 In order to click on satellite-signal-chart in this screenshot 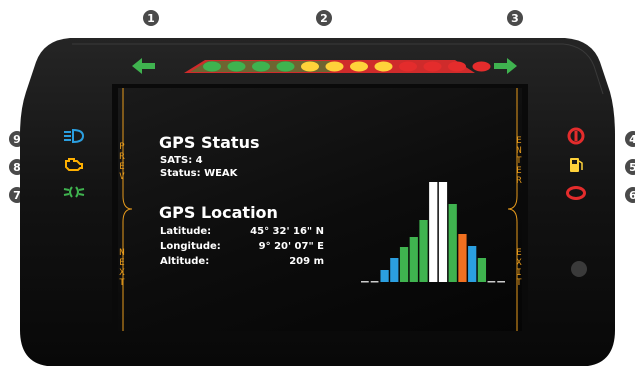, I will do `click(433, 232)`.